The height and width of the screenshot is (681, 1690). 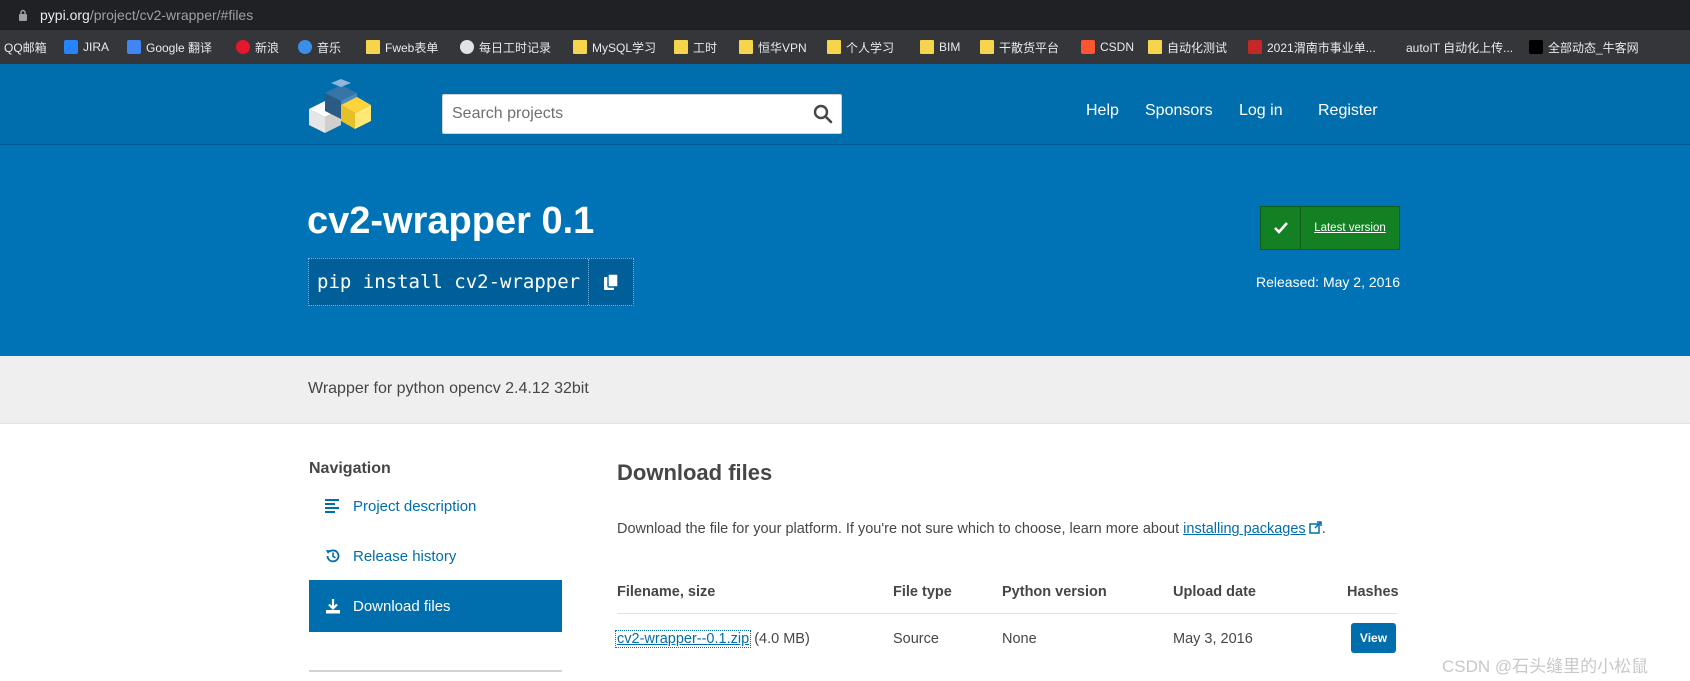 I want to click on section-heading: Download files, so click(x=695, y=472).